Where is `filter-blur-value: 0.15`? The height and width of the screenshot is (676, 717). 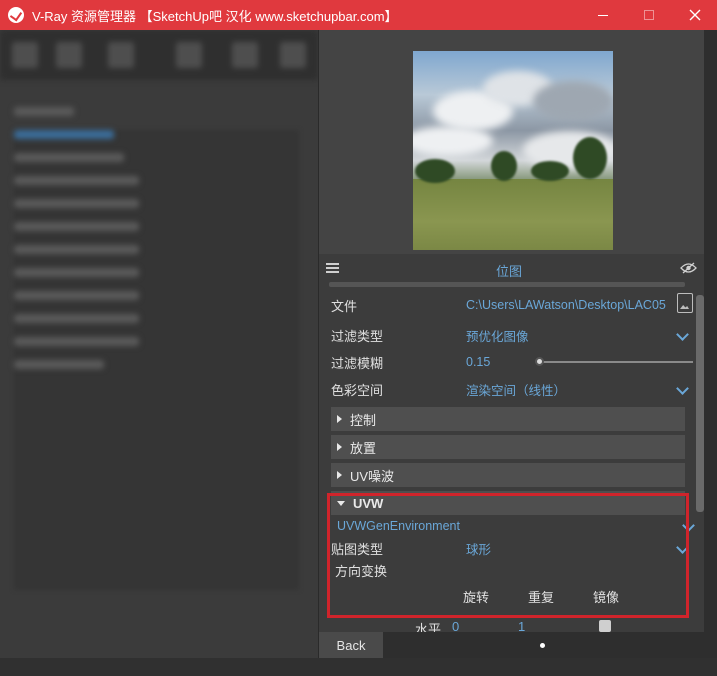 filter-blur-value: 0.15 is located at coordinates (478, 362).